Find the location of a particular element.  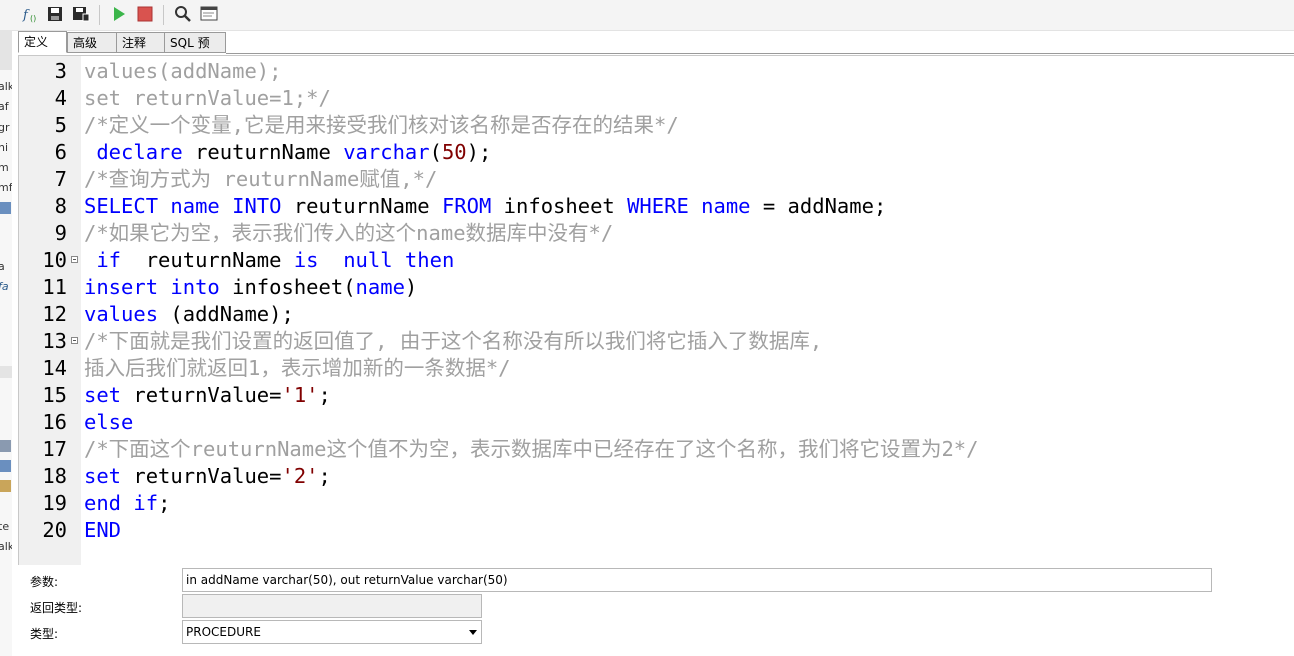

code-line: 14 插入后我们就返回1，表示增加新的一条数据*/ is located at coordinates (654, 368).